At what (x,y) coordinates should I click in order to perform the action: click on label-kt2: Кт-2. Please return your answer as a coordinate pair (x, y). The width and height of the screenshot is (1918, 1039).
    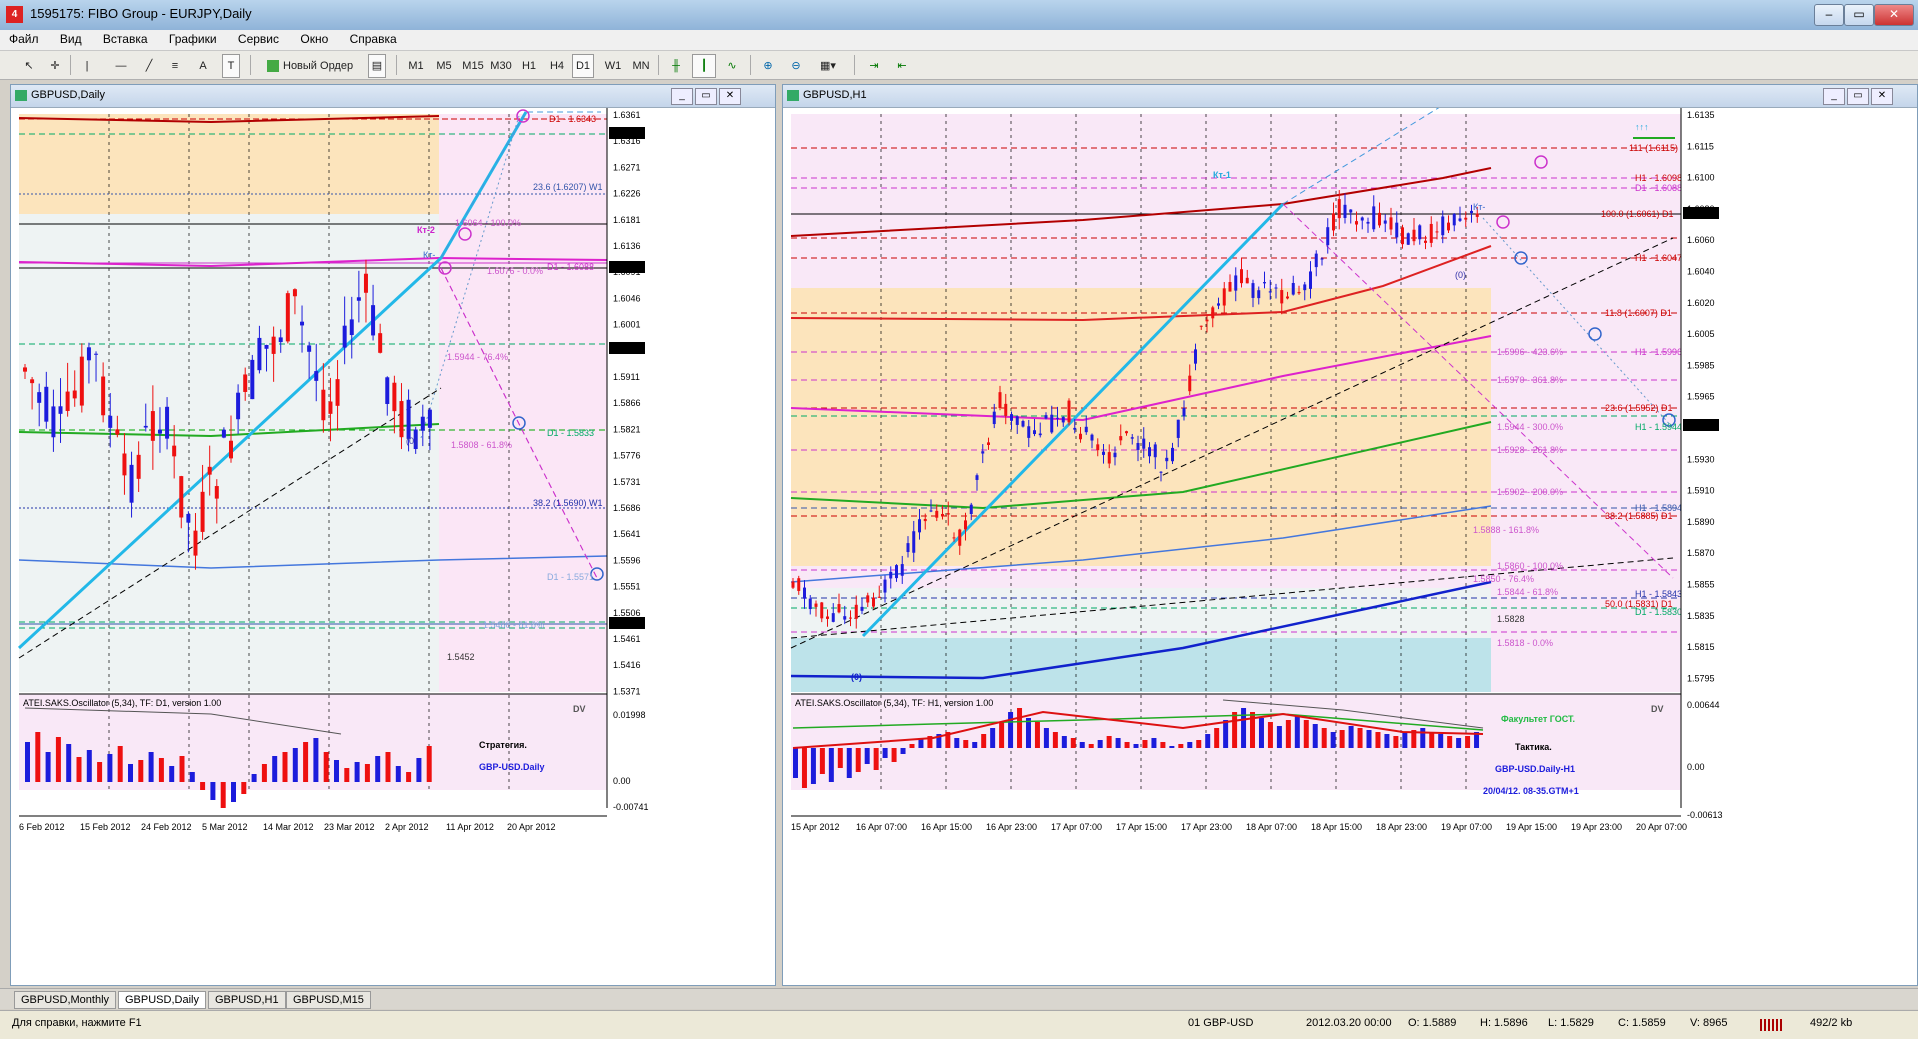
    Looking at the image, I should click on (426, 230).